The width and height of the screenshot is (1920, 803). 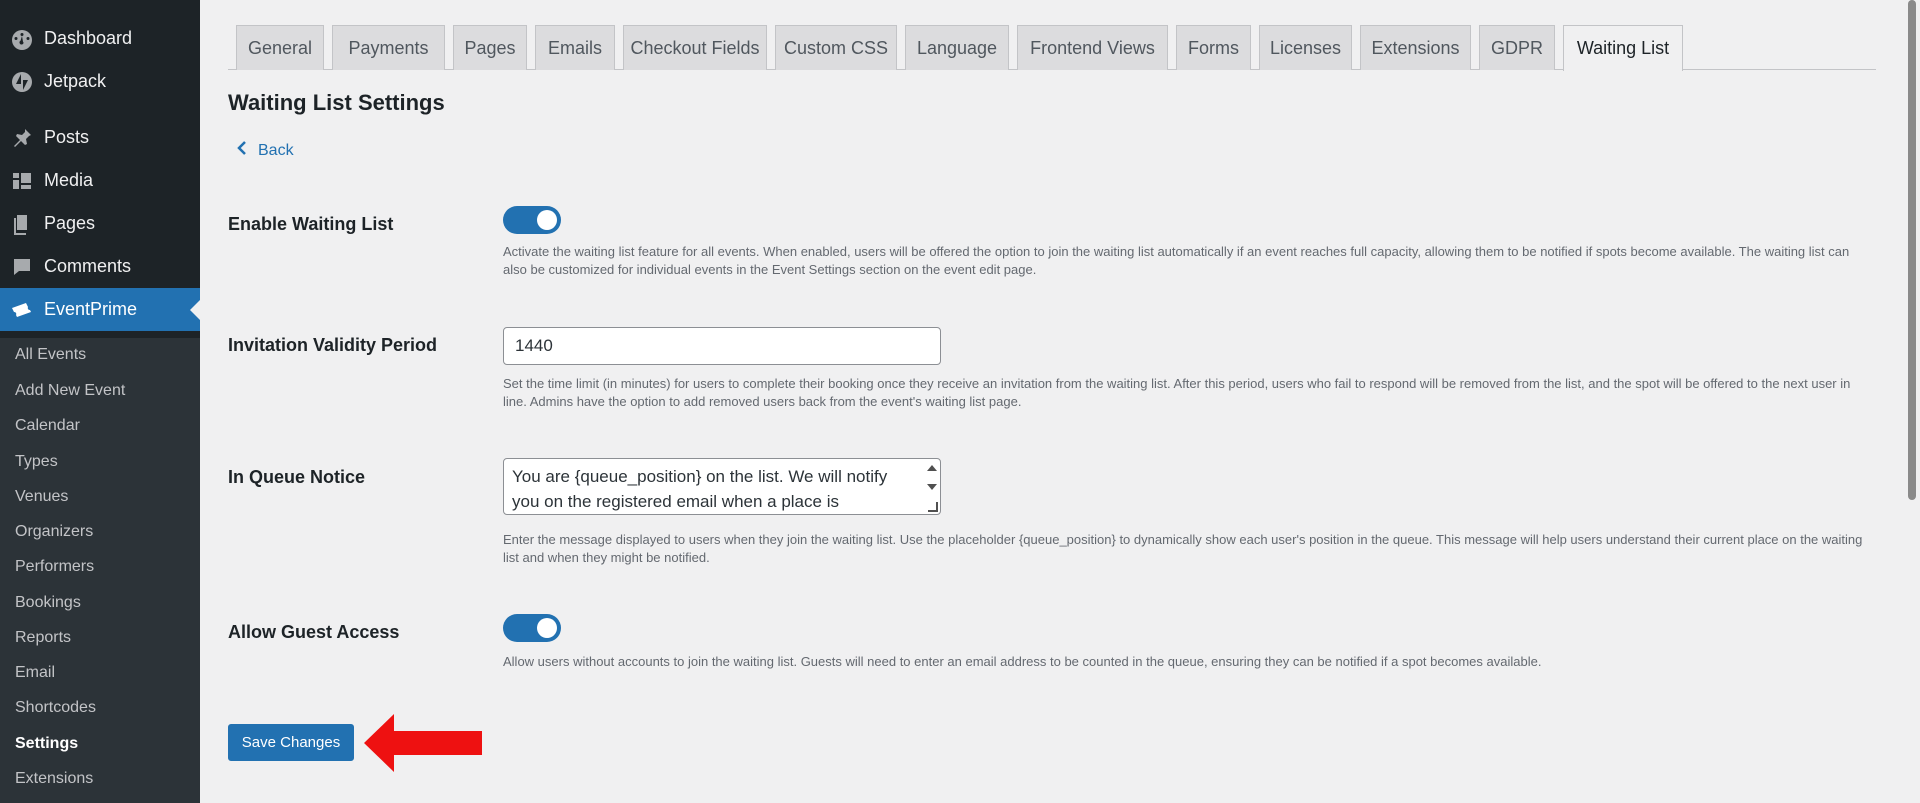 I want to click on tab-extensions: Extensions, so click(x=1415, y=47).